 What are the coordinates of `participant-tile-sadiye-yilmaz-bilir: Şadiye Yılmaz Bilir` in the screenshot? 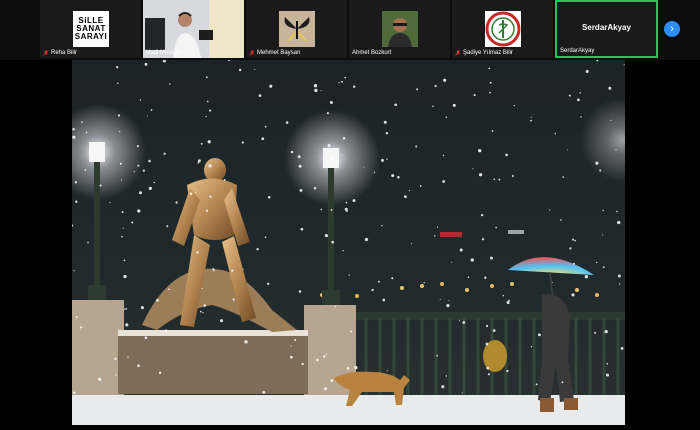 It's located at (502, 29).